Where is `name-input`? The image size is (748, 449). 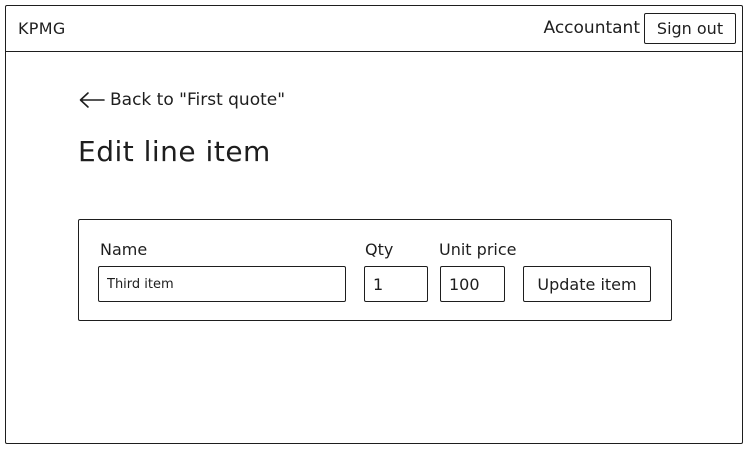 name-input is located at coordinates (222, 284).